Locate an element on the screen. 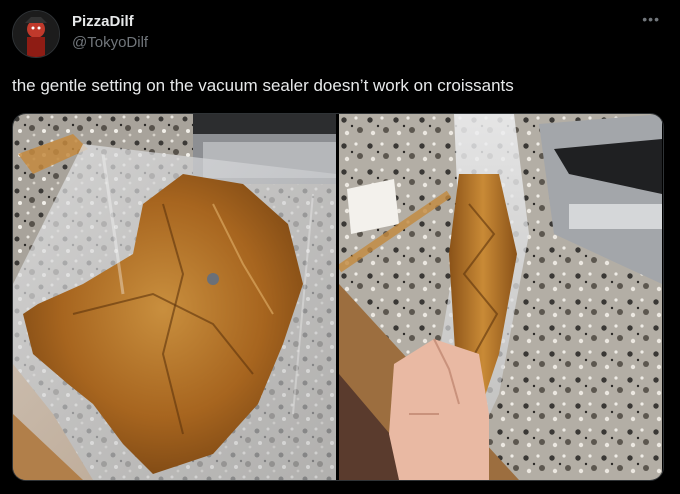  avatar-image is located at coordinates (36, 34).